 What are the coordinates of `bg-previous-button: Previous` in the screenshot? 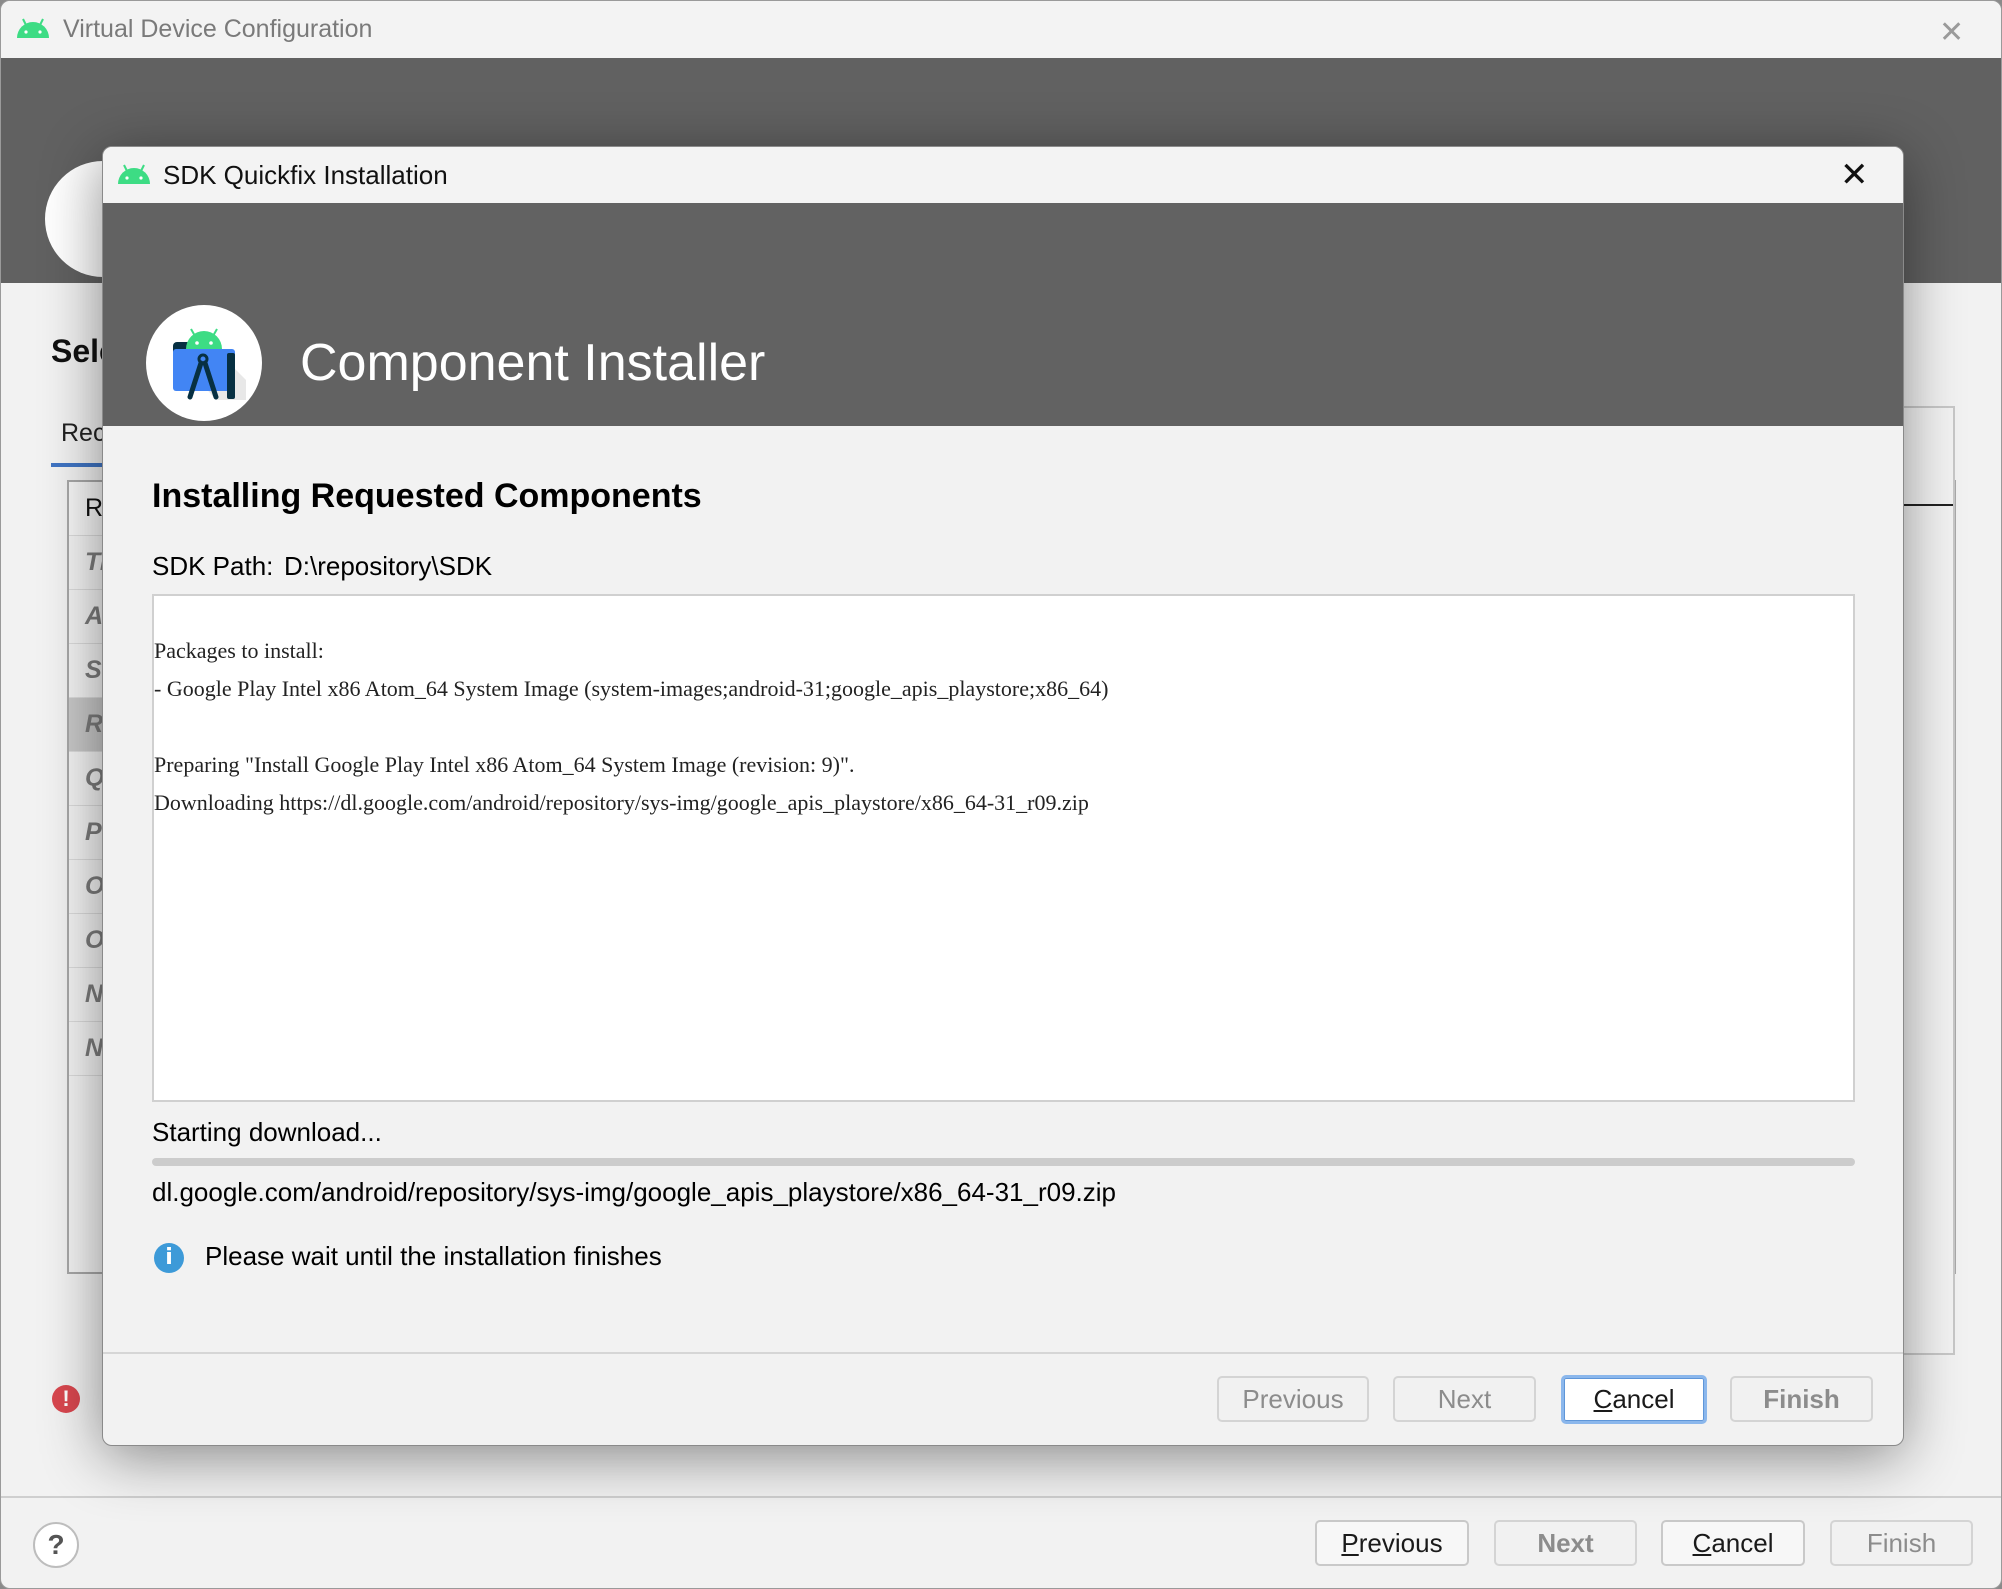 It's located at (1392, 1543).